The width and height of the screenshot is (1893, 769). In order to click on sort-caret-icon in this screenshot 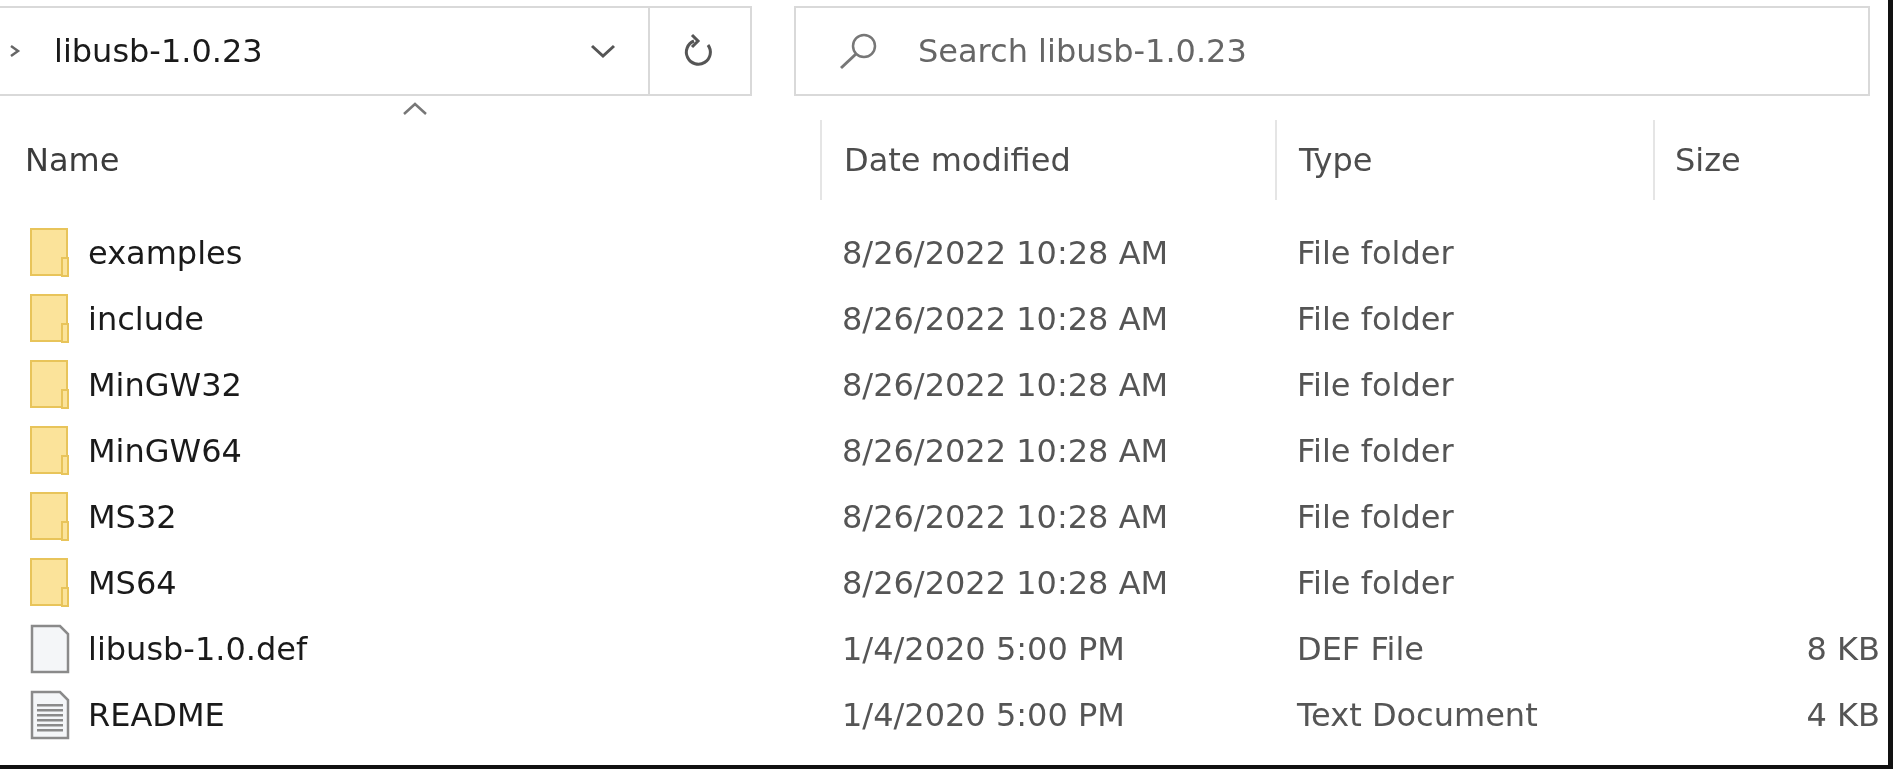, I will do `click(415, 109)`.